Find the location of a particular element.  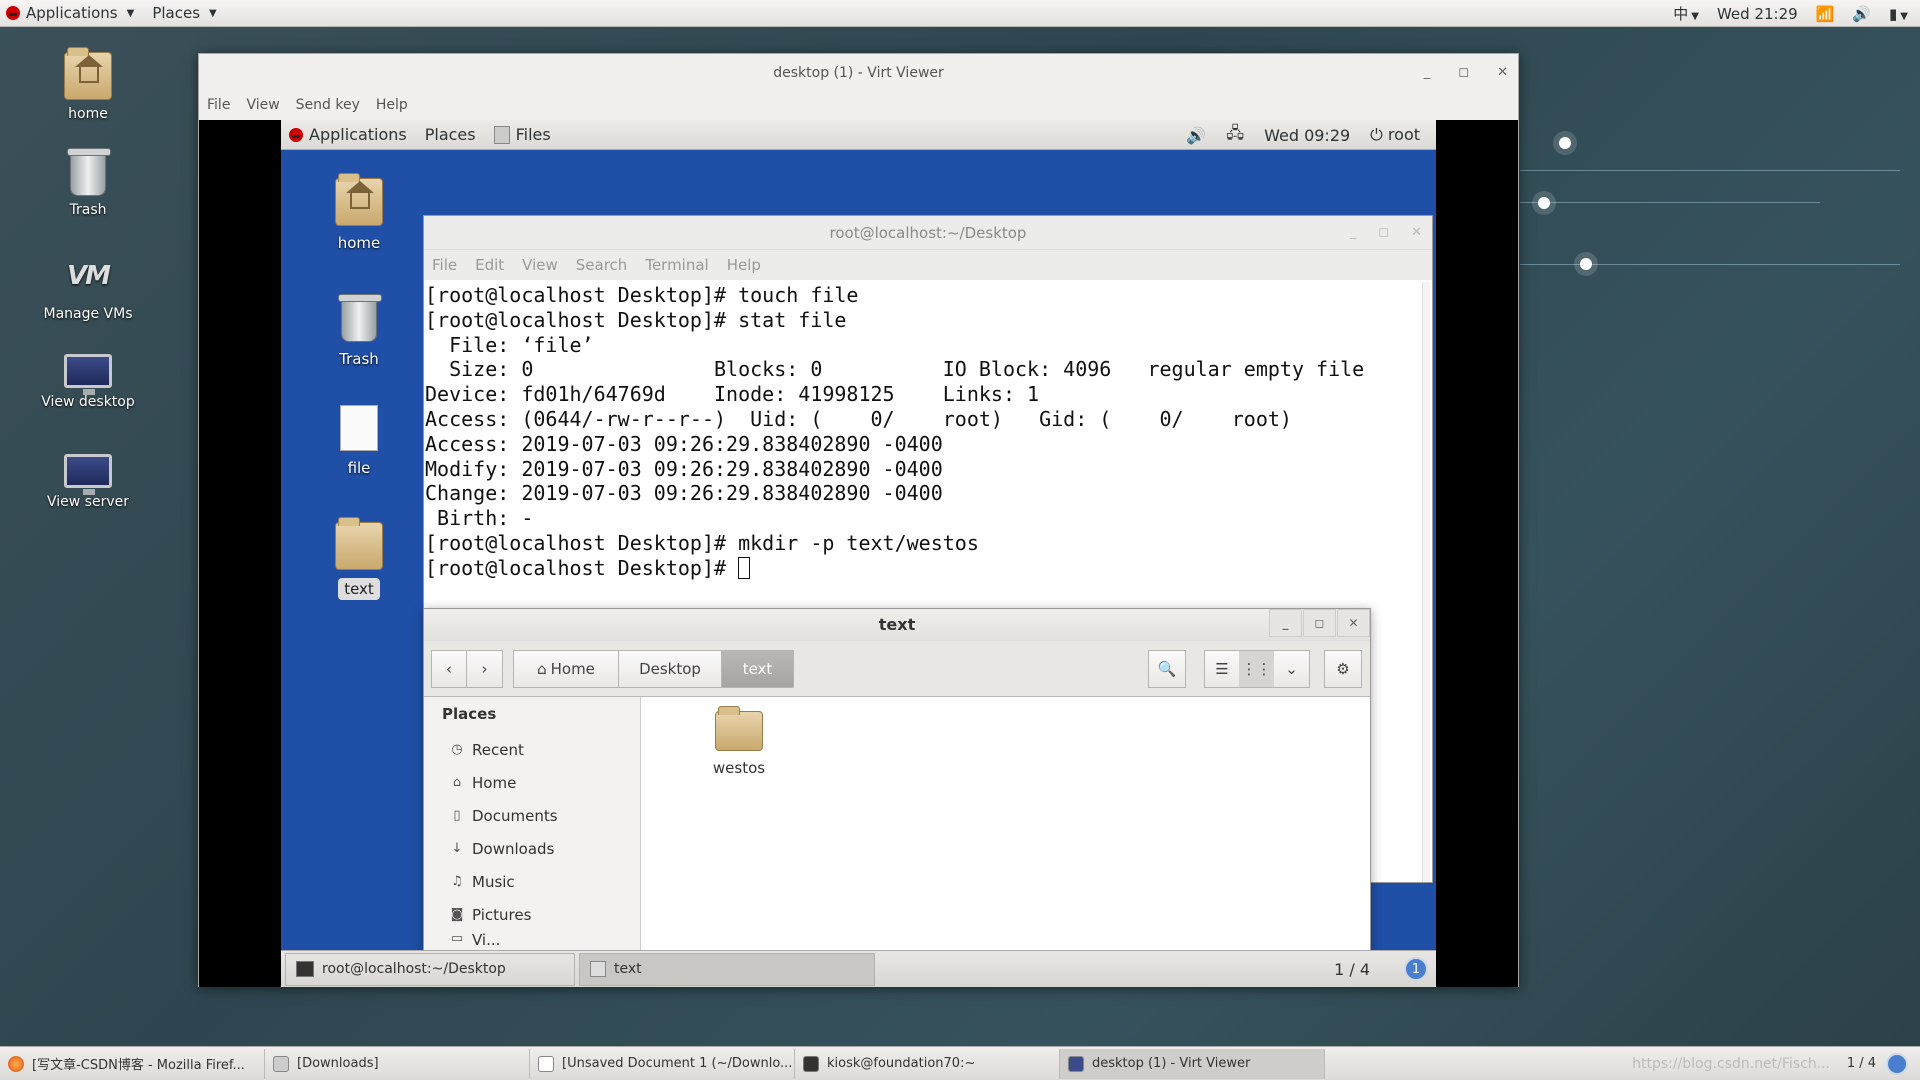

breadcrumb-home: ⌂ Home is located at coordinates (566, 668).